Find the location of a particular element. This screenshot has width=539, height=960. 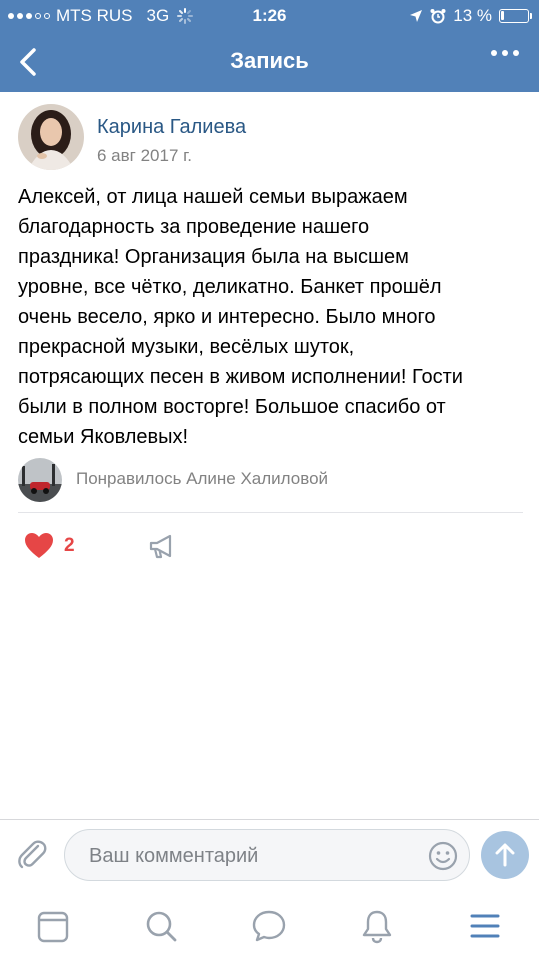

like-count: 2 is located at coordinates (69, 545).